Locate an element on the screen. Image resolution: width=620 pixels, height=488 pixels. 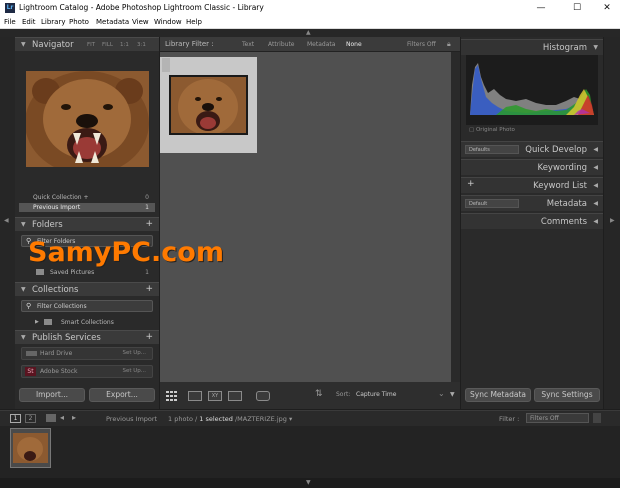
smart-collection-icon is located at coordinates (48, 322).